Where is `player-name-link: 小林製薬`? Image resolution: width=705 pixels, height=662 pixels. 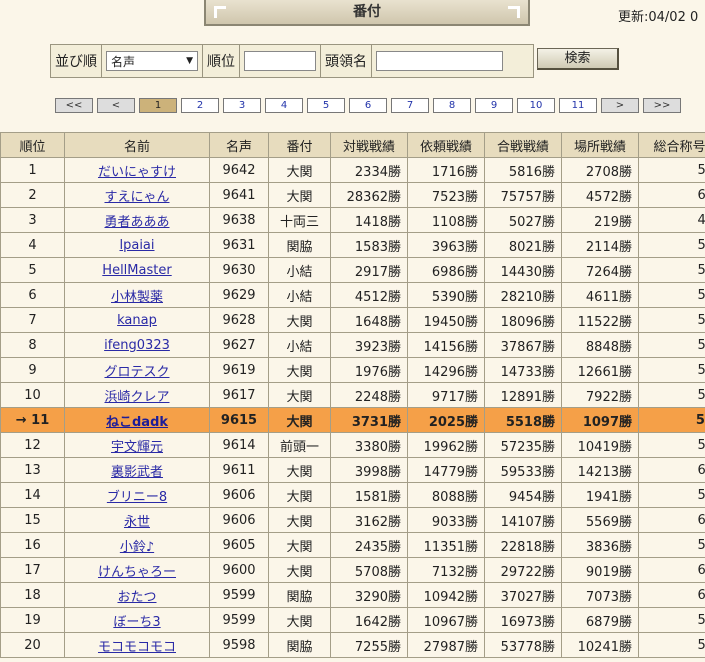
player-name-link: 小林製薬 is located at coordinates (137, 297).